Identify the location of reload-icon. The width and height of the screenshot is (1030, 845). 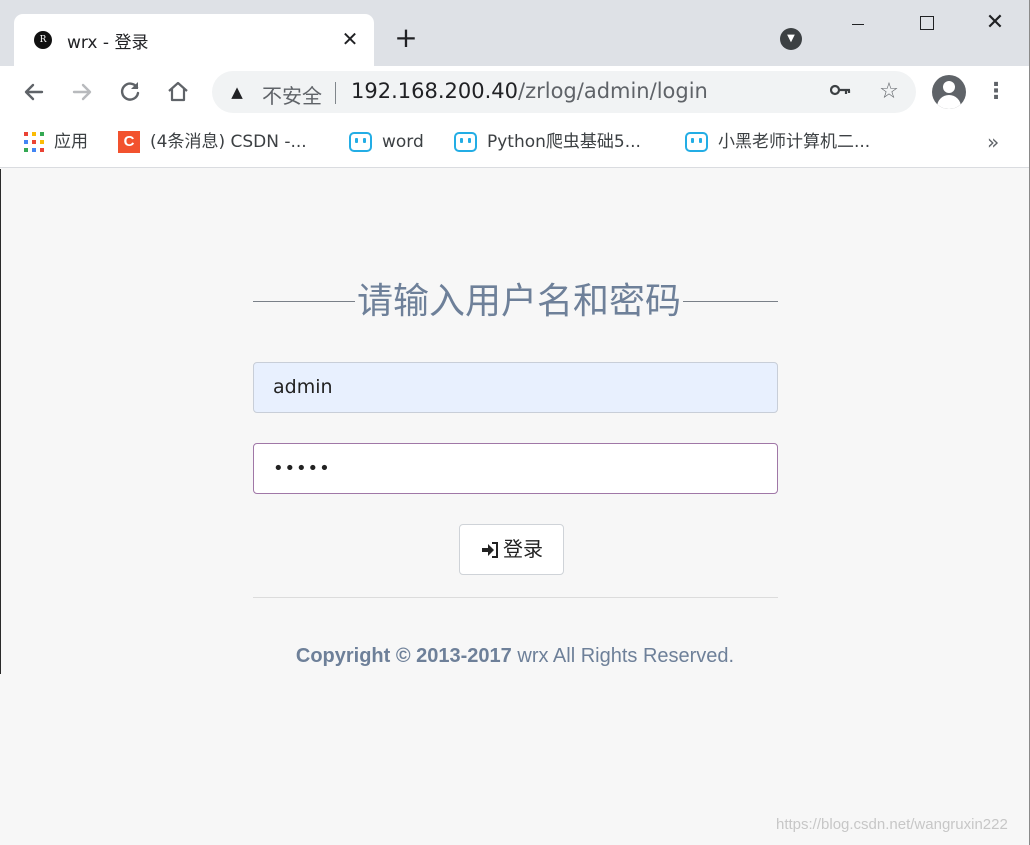
(130, 92).